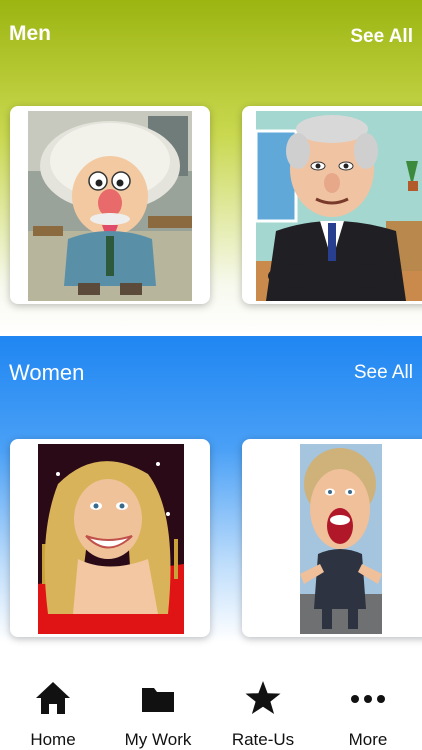  Describe the element at coordinates (47, 372) in the screenshot. I see `section-title-women: Women` at that location.